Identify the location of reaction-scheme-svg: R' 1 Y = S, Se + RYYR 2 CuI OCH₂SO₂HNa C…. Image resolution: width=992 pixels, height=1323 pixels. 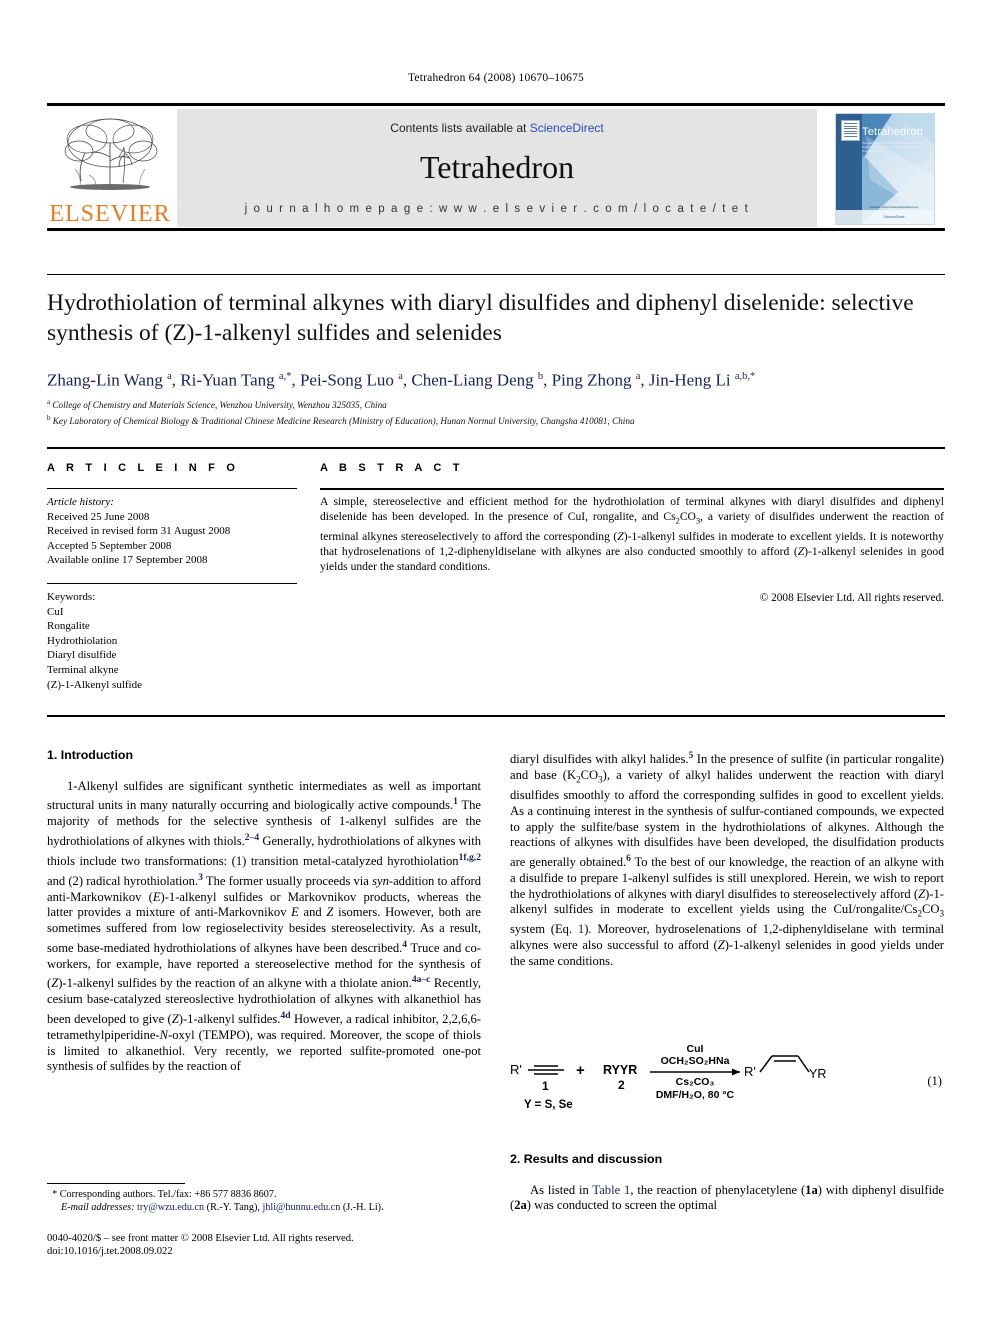
(668, 1077).